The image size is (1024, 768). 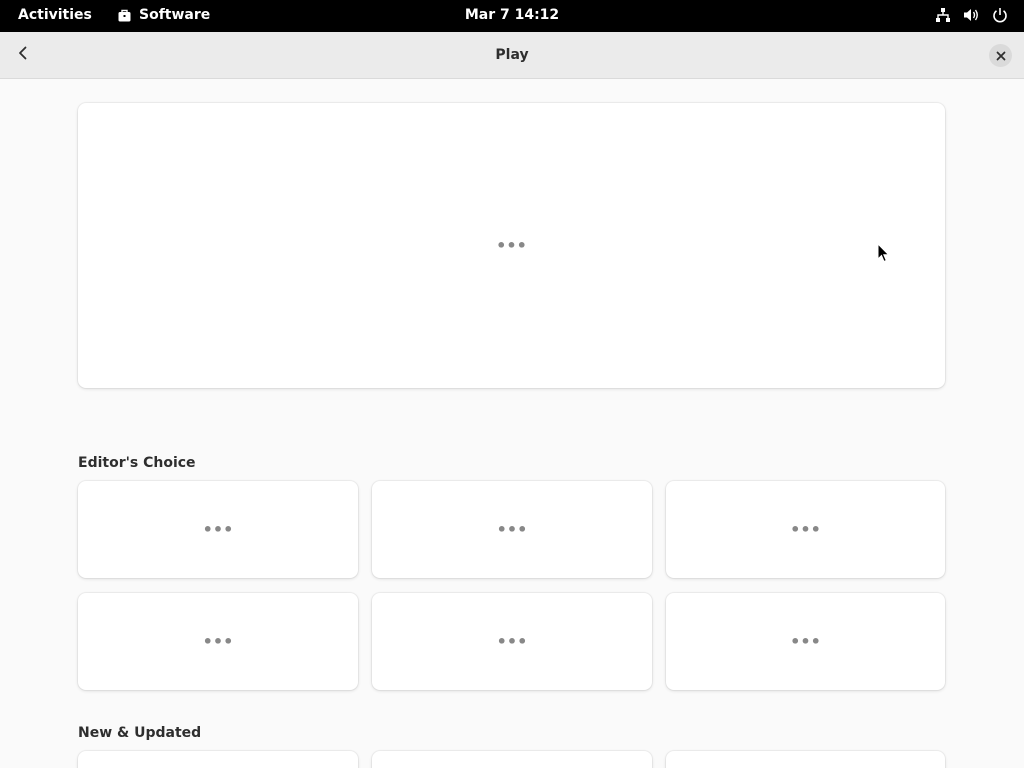 What do you see at coordinates (55, 15) in the screenshot?
I see `activities-button: Activities` at bounding box center [55, 15].